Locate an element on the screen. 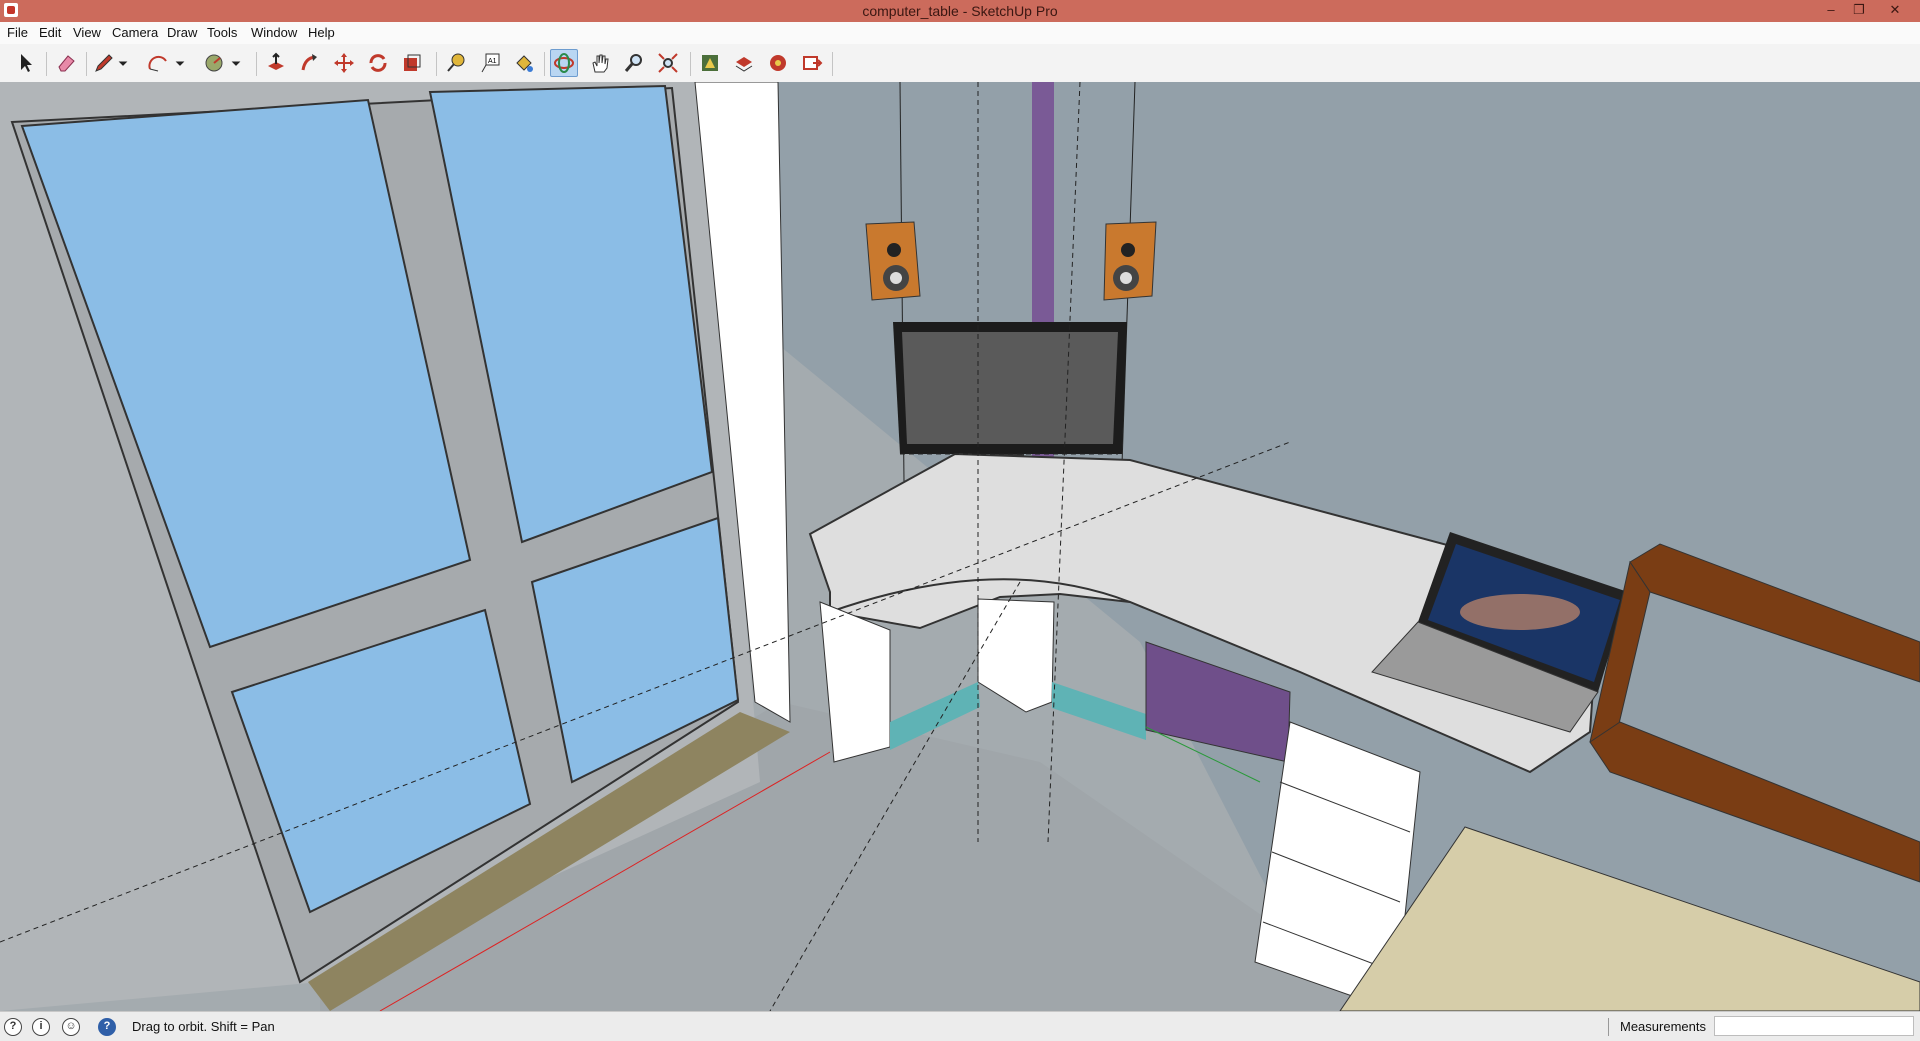  zoom-extents-tool-icon is located at coordinates (668, 63).